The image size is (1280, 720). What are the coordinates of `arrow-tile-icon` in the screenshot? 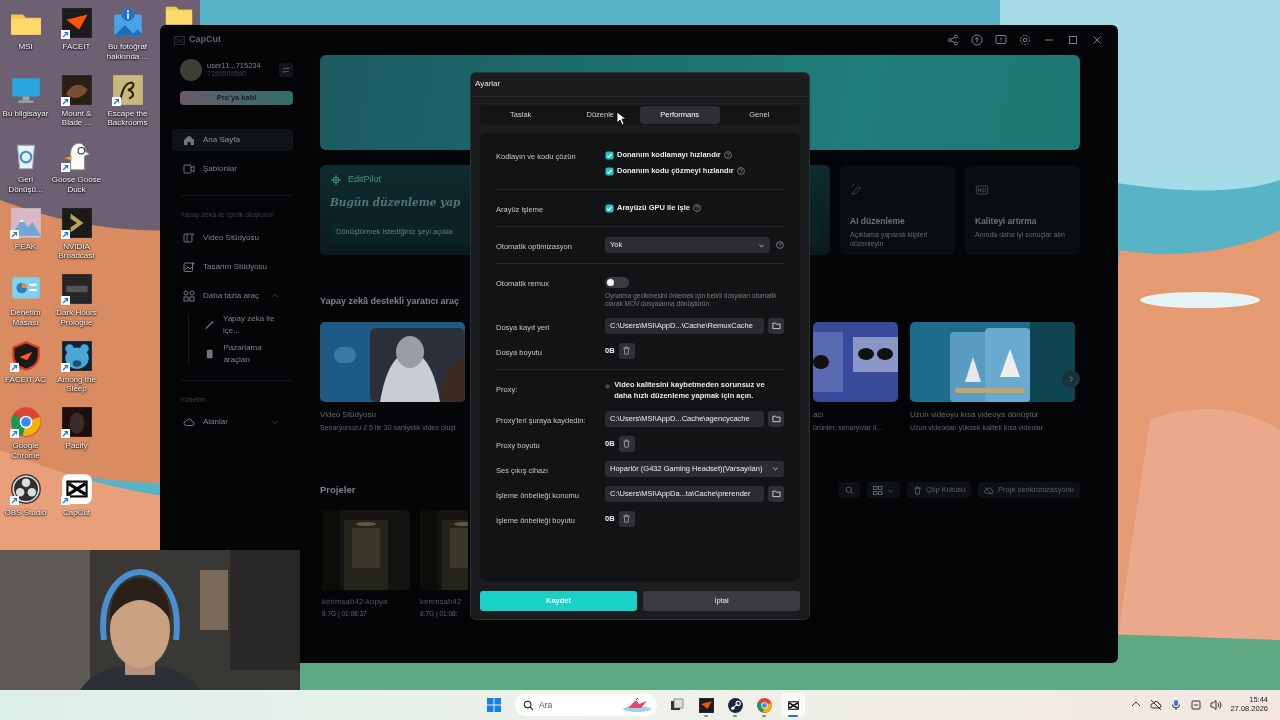 It's located at (706, 705).